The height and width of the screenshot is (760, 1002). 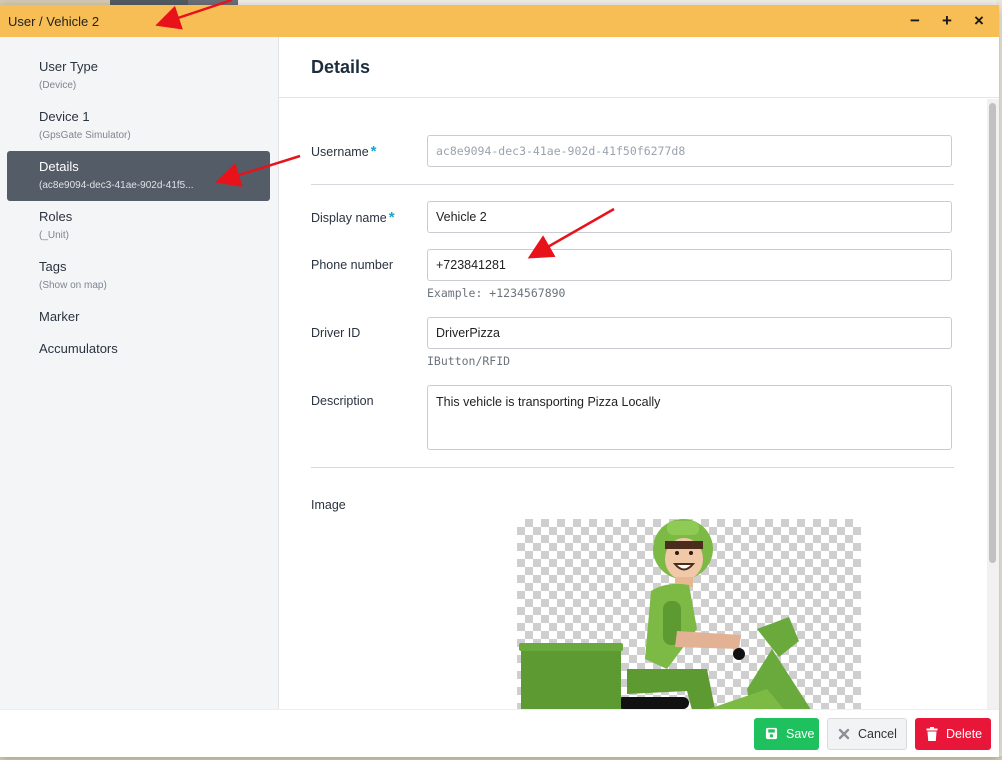 What do you see at coordinates (138, 76) in the screenshot?
I see `sidebar-item-user-type: User Type (Device)` at bounding box center [138, 76].